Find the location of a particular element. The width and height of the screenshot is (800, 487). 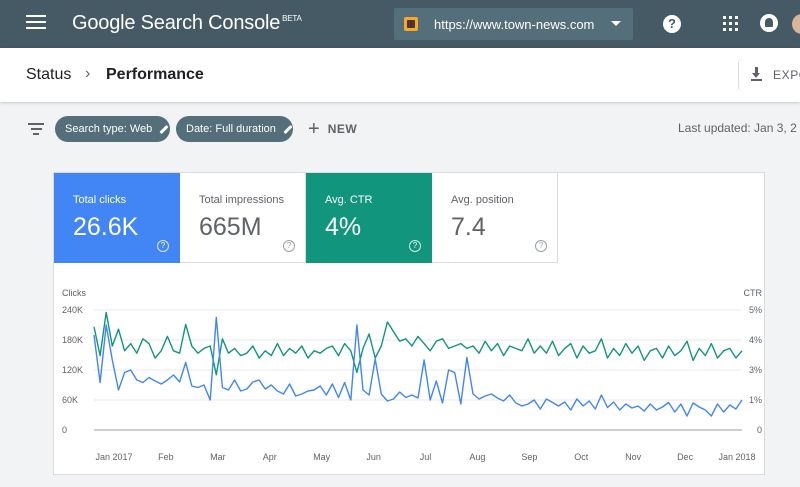

x-tick-label: May is located at coordinates (322, 457).